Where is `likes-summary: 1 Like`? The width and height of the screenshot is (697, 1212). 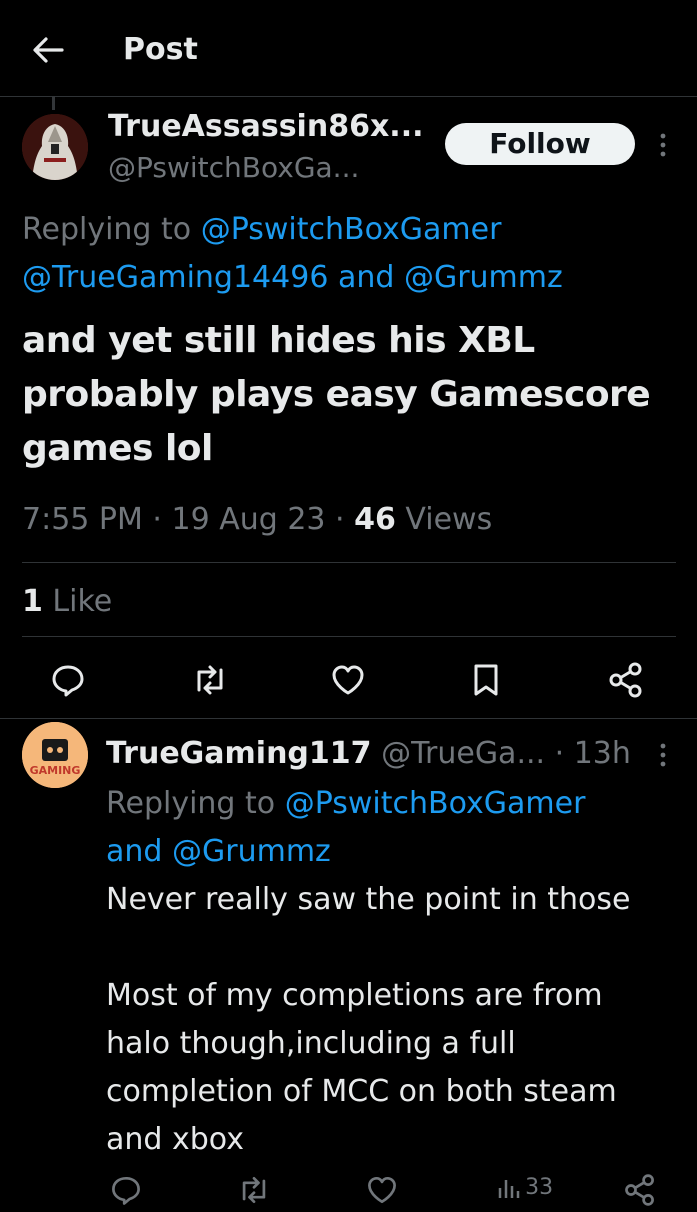
likes-summary: 1 Like is located at coordinates (67, 602).